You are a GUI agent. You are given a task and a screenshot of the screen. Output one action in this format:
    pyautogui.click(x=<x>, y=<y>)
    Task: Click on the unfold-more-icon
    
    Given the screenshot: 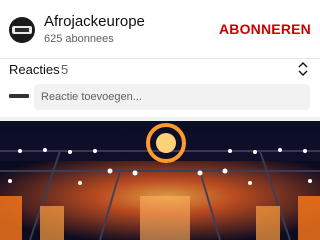 What is the action you would take?
    pyautogui.click(x=303, y=69)
    